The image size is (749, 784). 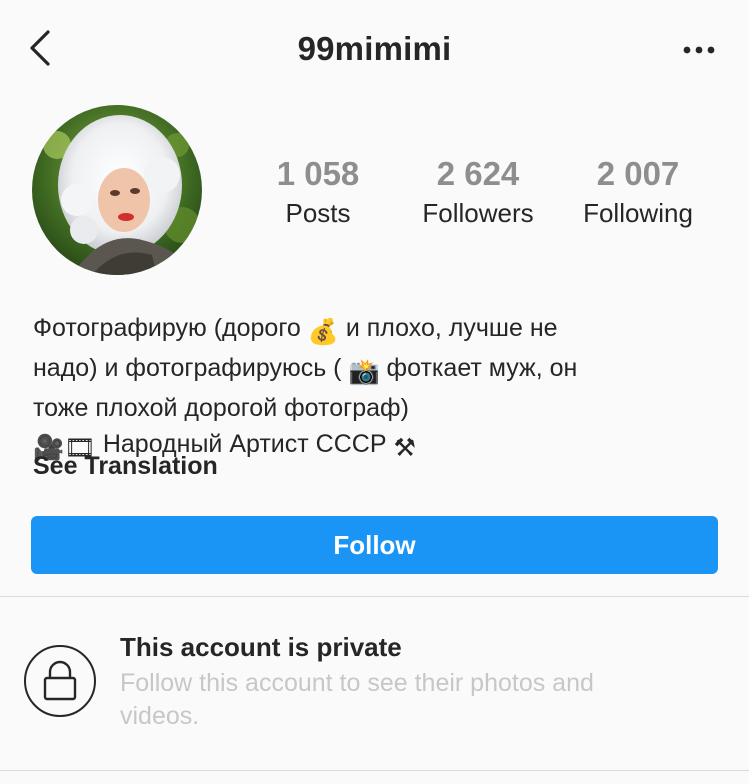 What do you see at coordinates (125, 466) in the screenshot?
I see `see-translation-link: See Translation` at bounding box center [125, 466].